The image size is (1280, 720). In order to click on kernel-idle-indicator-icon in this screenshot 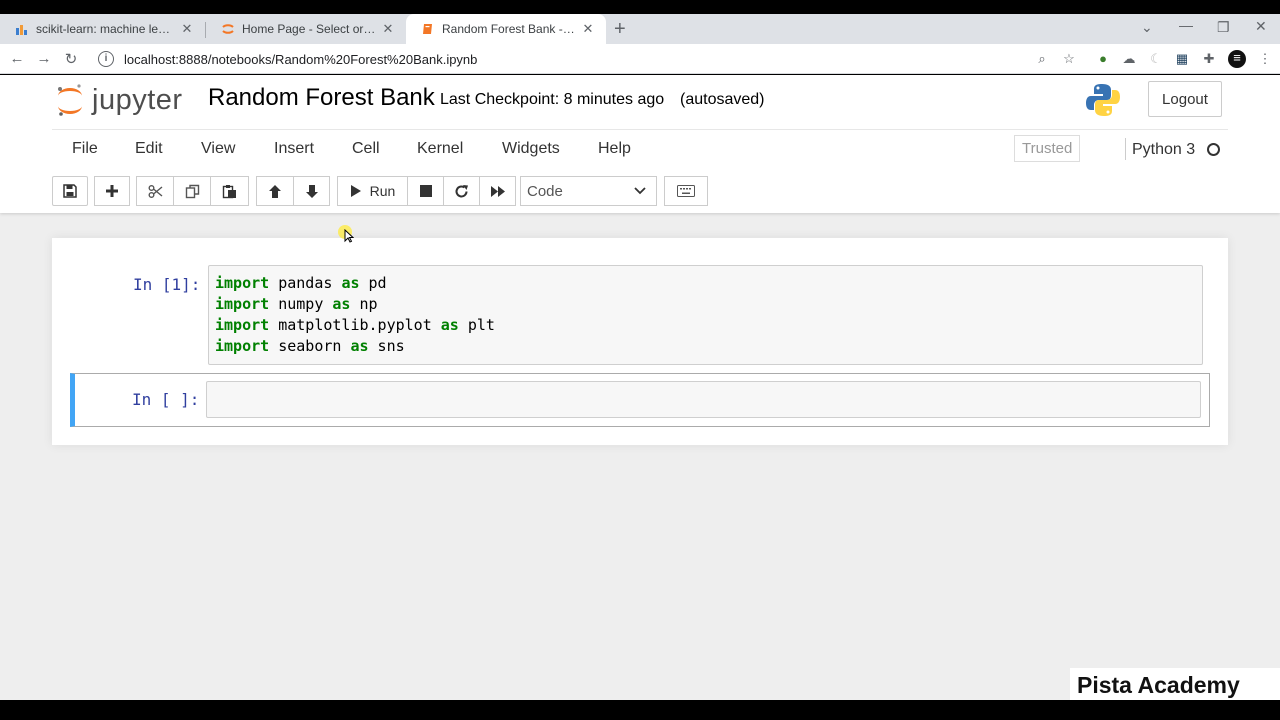, I will do `click(1213, 149)`.